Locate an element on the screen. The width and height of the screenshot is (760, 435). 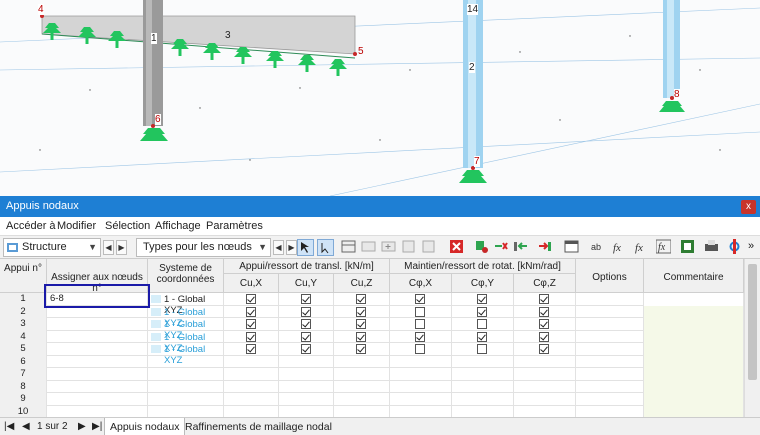
menu-parametres: Paramètres is located at coordinates (234, 226).